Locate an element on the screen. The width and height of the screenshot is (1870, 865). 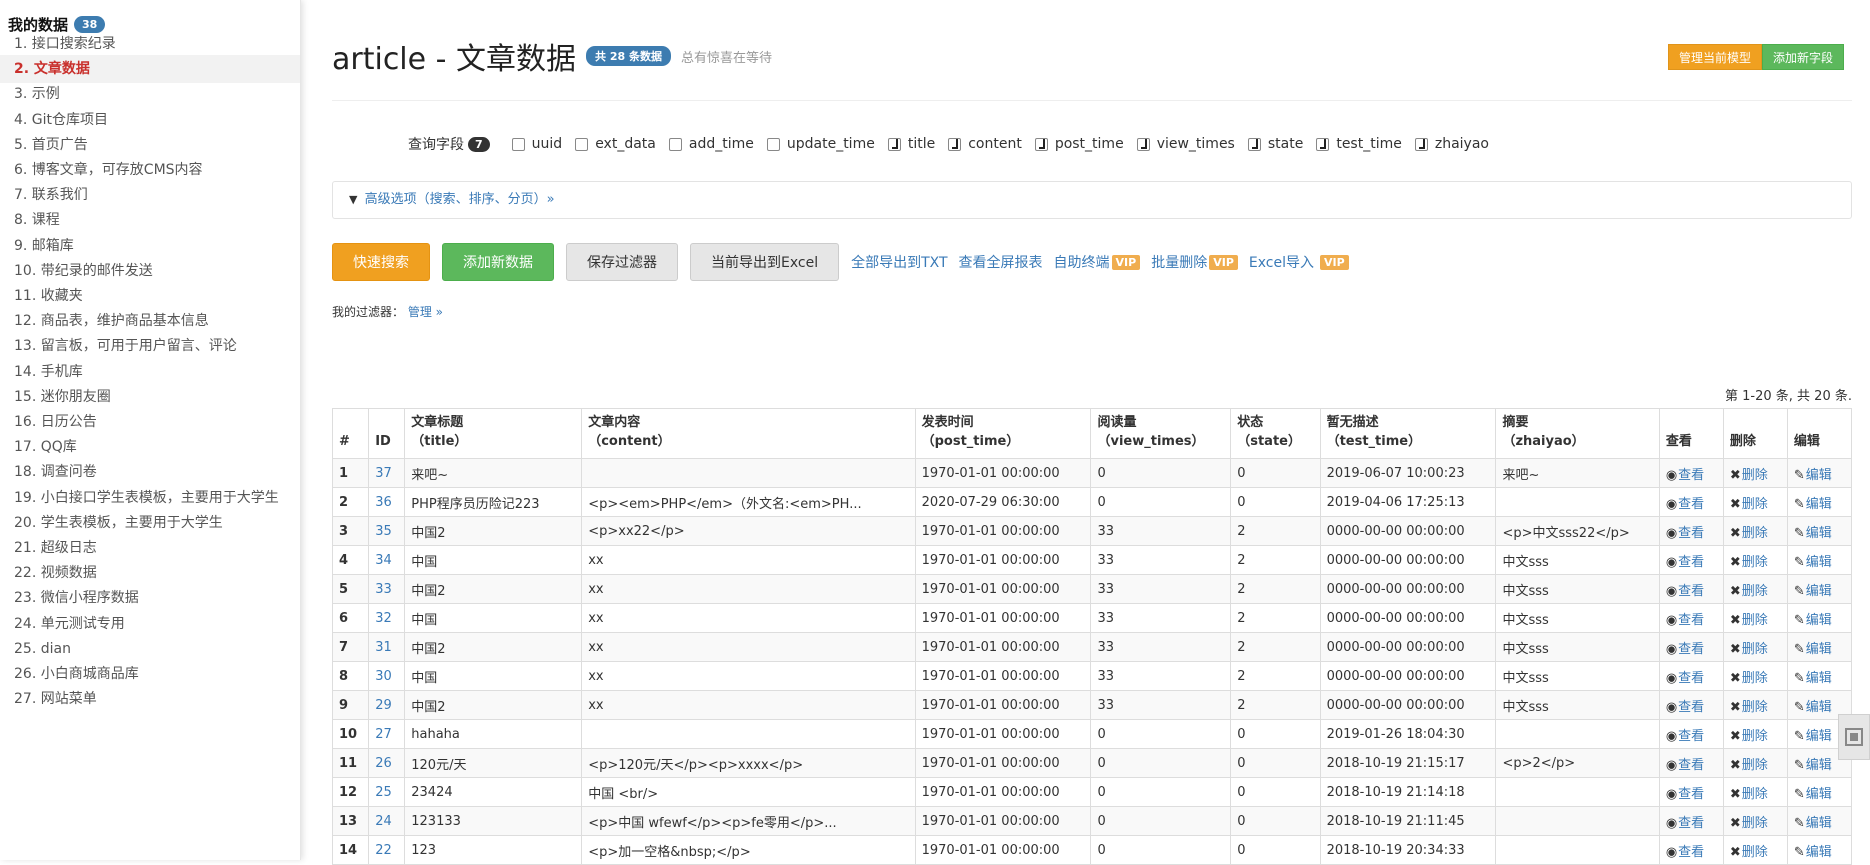
sidebar-item: 22. 视频数据 is located at coordinates (150, 573).